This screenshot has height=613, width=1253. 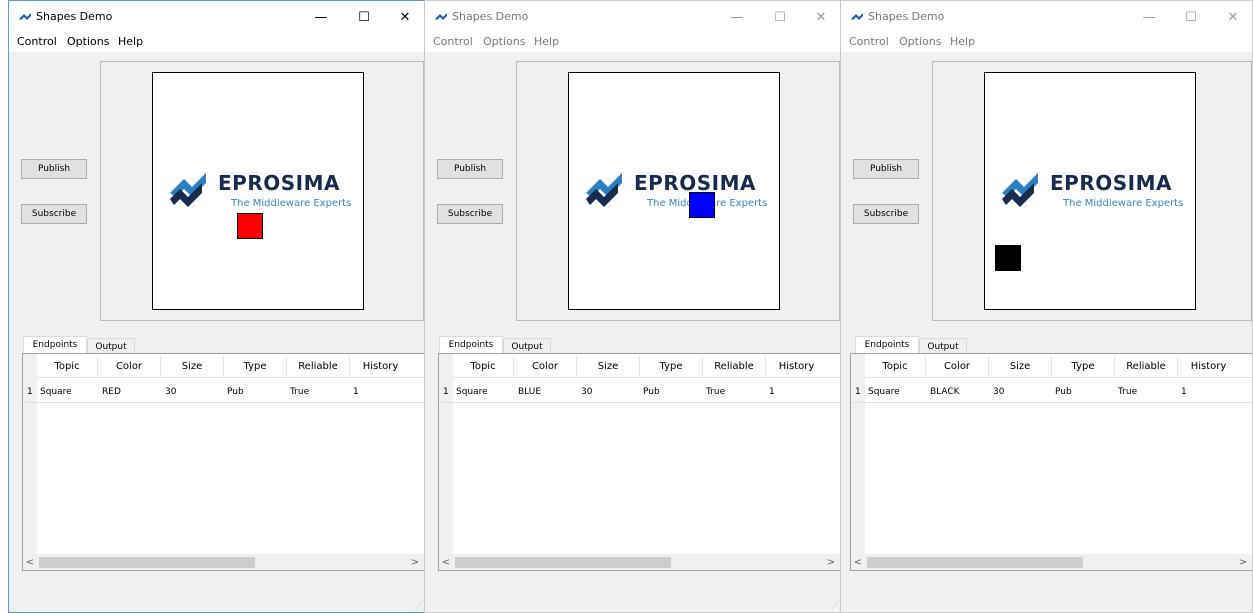 What do you see at coordinates (529, 392) in the screenshot?
I see `cell-color: BLUE` at bounding box center [529, 392].